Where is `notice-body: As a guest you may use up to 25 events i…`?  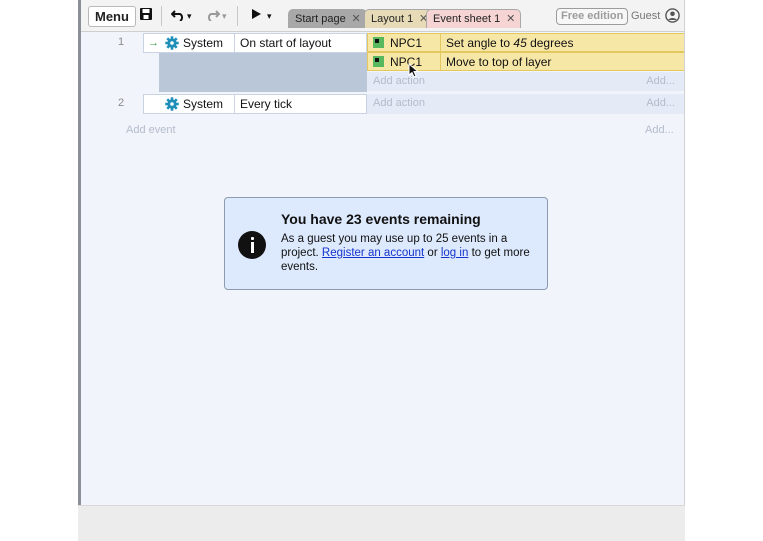
notice-body: As a guest you may use up to 25 events i… is located at coordinates (405, 253).